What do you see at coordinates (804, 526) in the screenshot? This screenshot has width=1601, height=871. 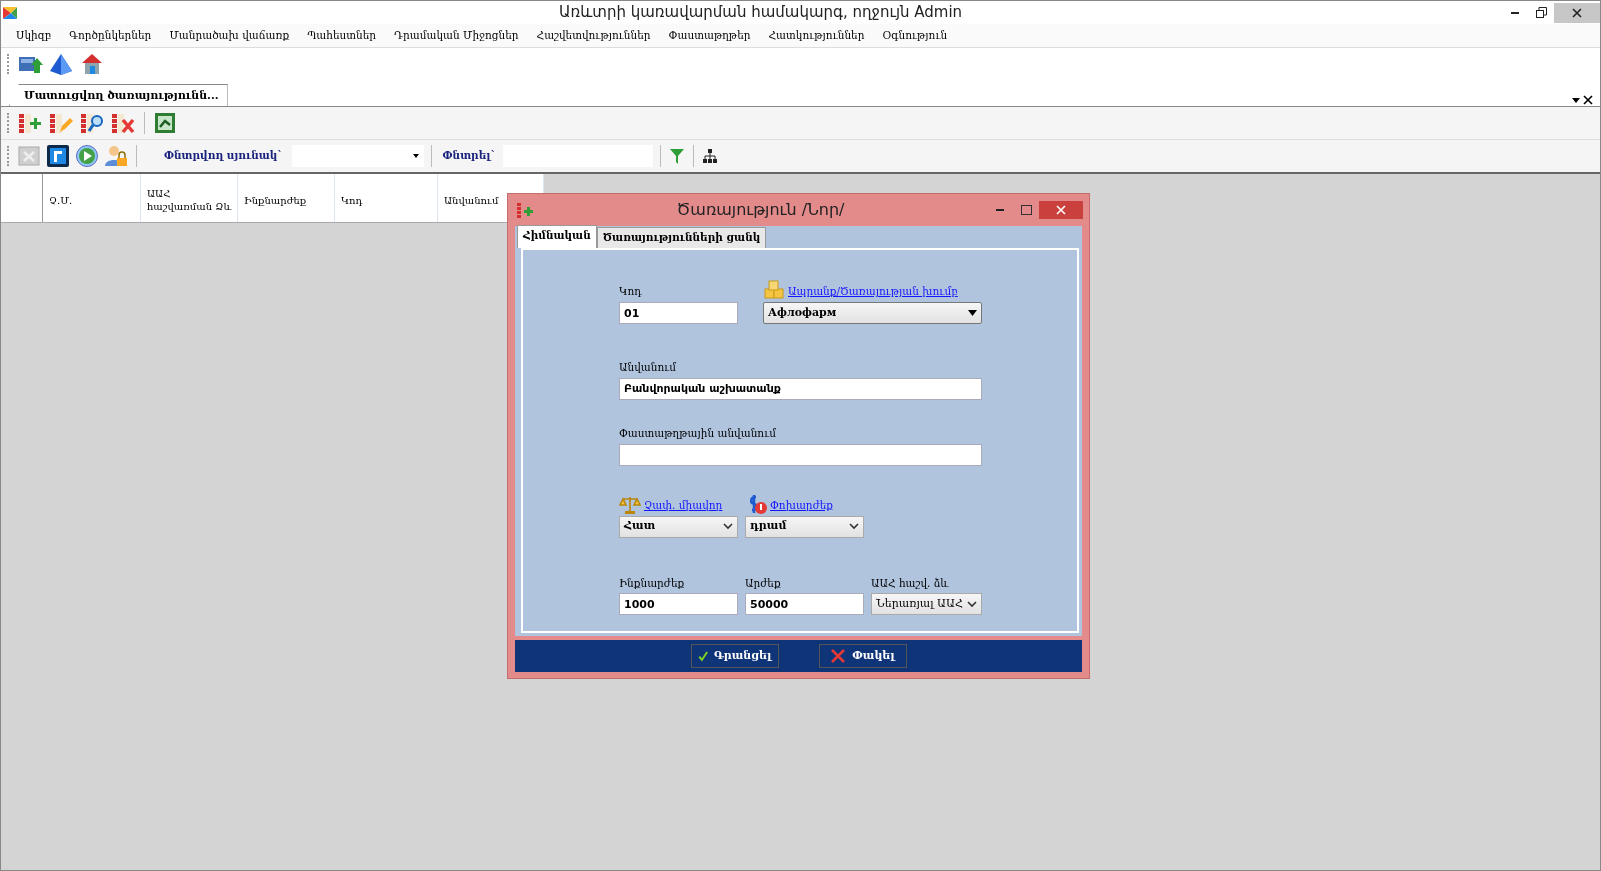 I see `dropdown: դրամ` at bounding box center [804, 526].